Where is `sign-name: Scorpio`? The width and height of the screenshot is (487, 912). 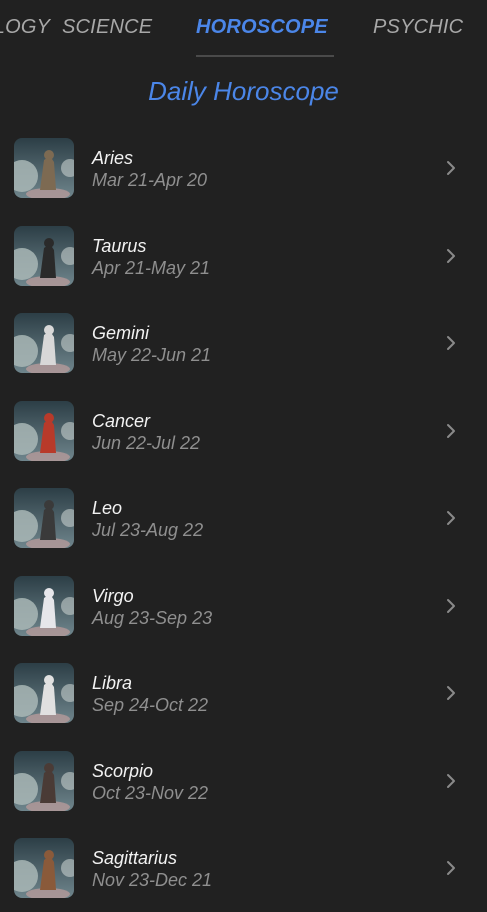 sign-name: Scorpio is located at coordinates (123, 770).